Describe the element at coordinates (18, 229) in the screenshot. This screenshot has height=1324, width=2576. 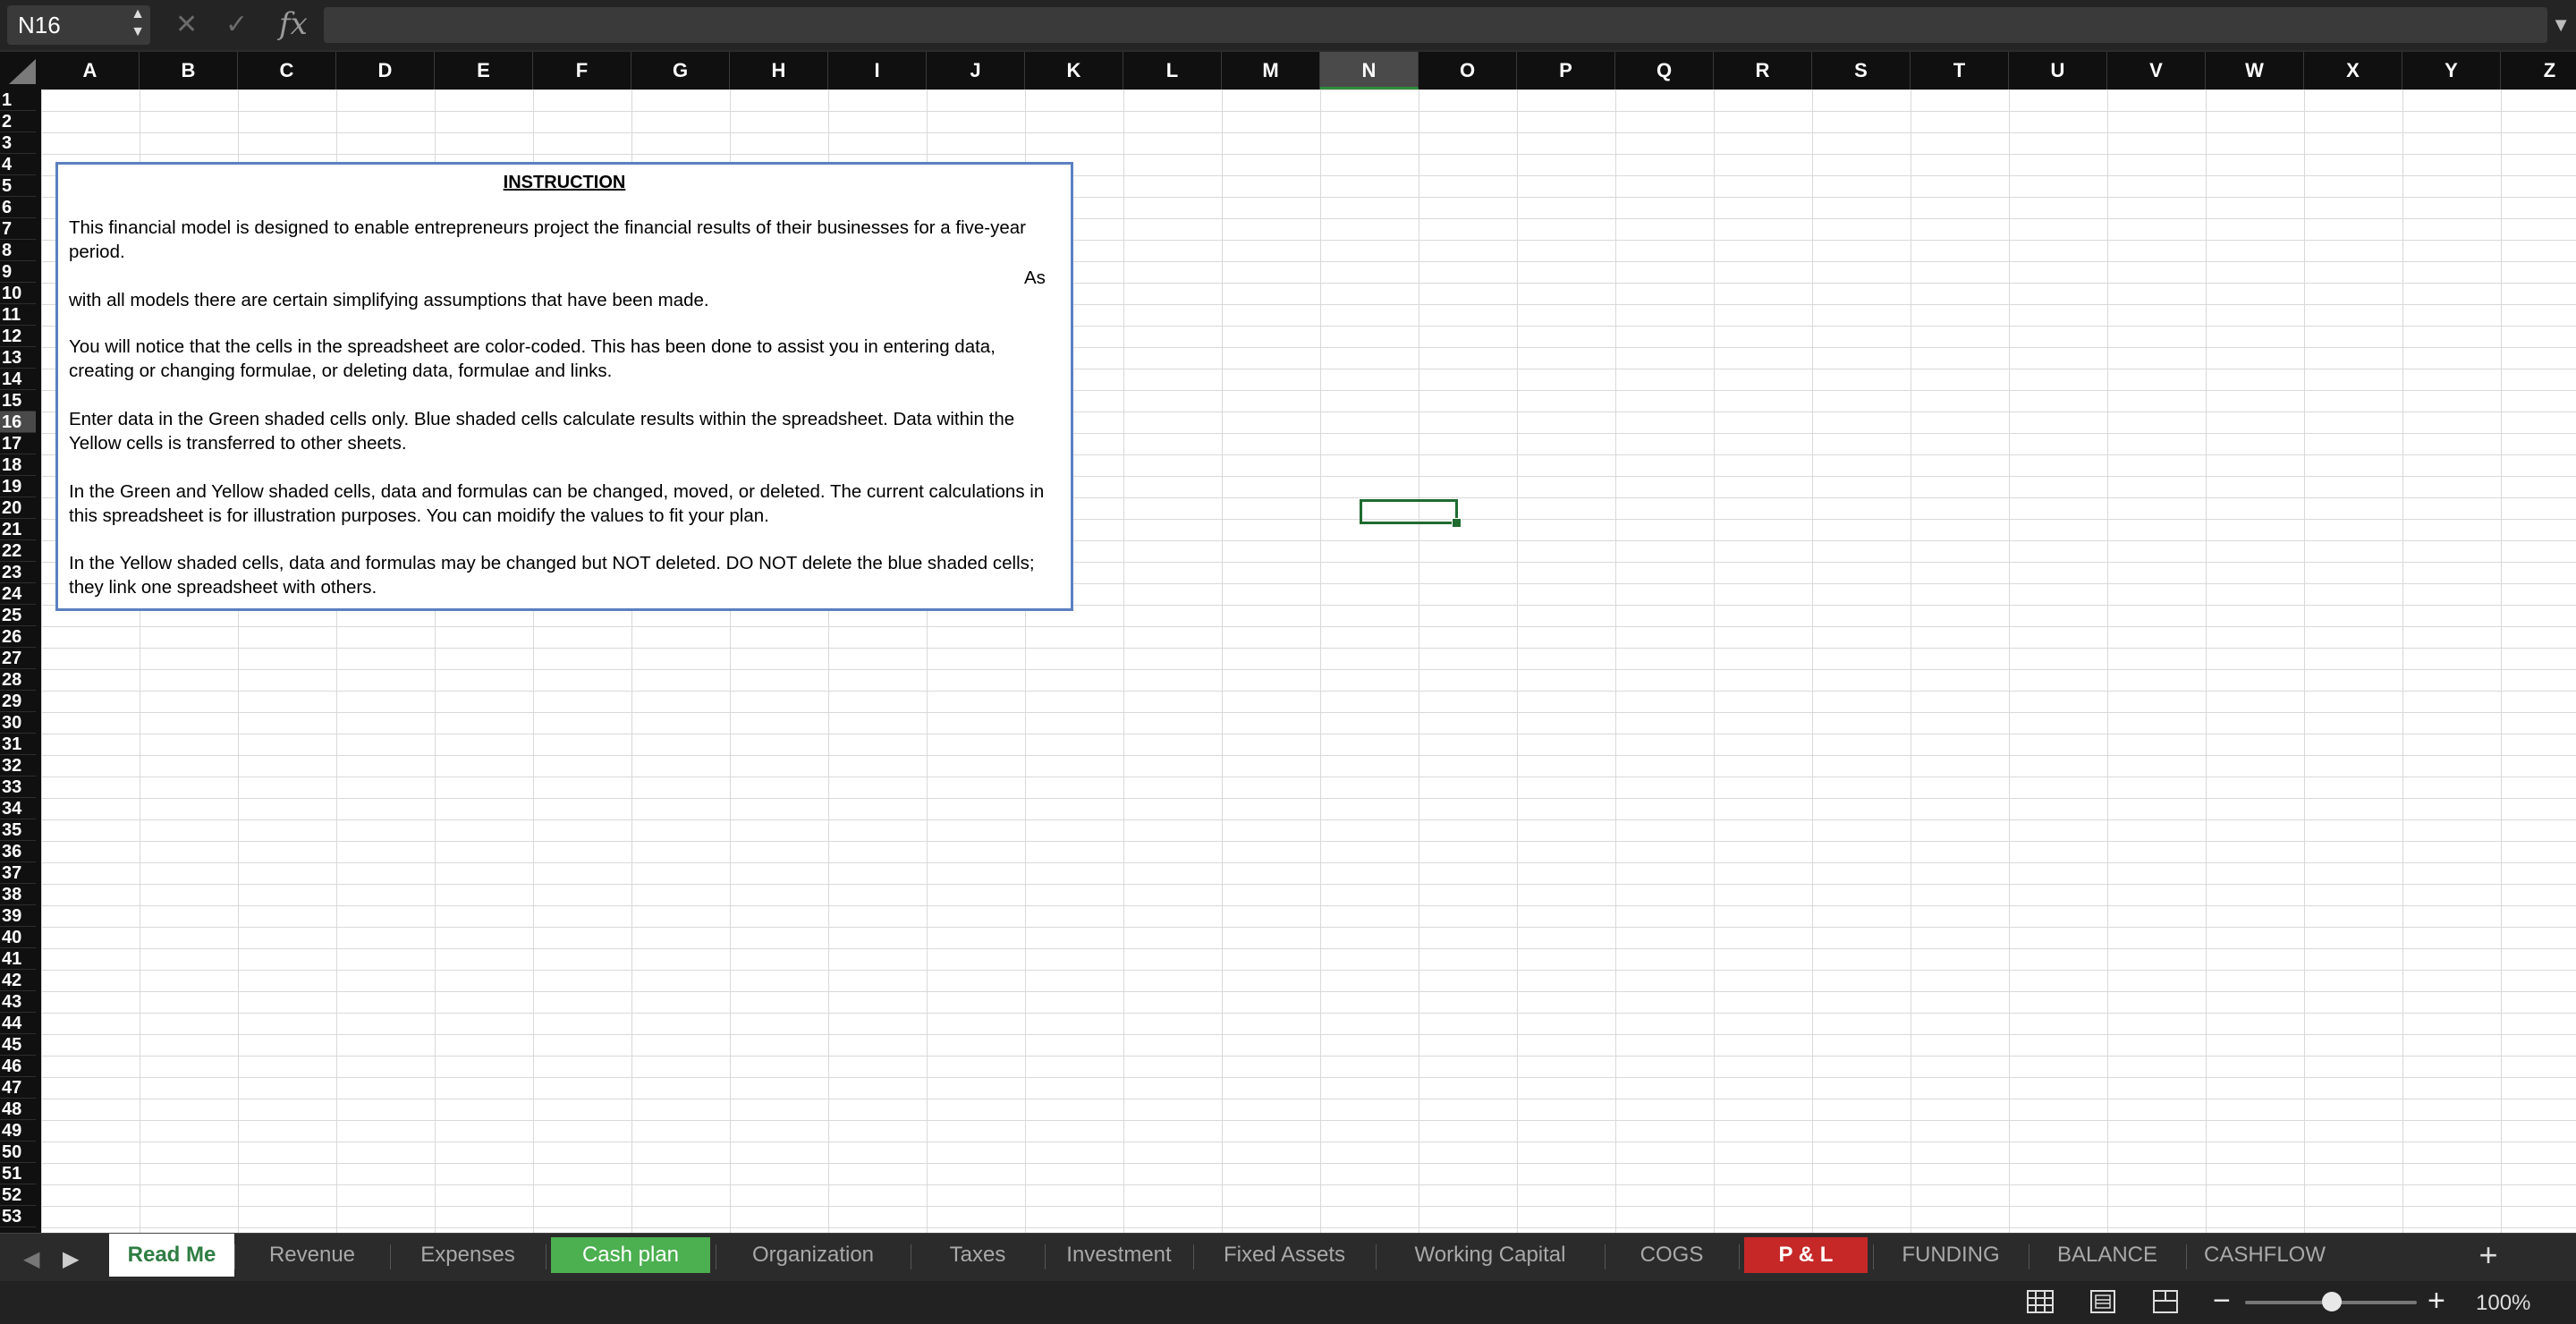
I see `row-header-7: 7` at that location.